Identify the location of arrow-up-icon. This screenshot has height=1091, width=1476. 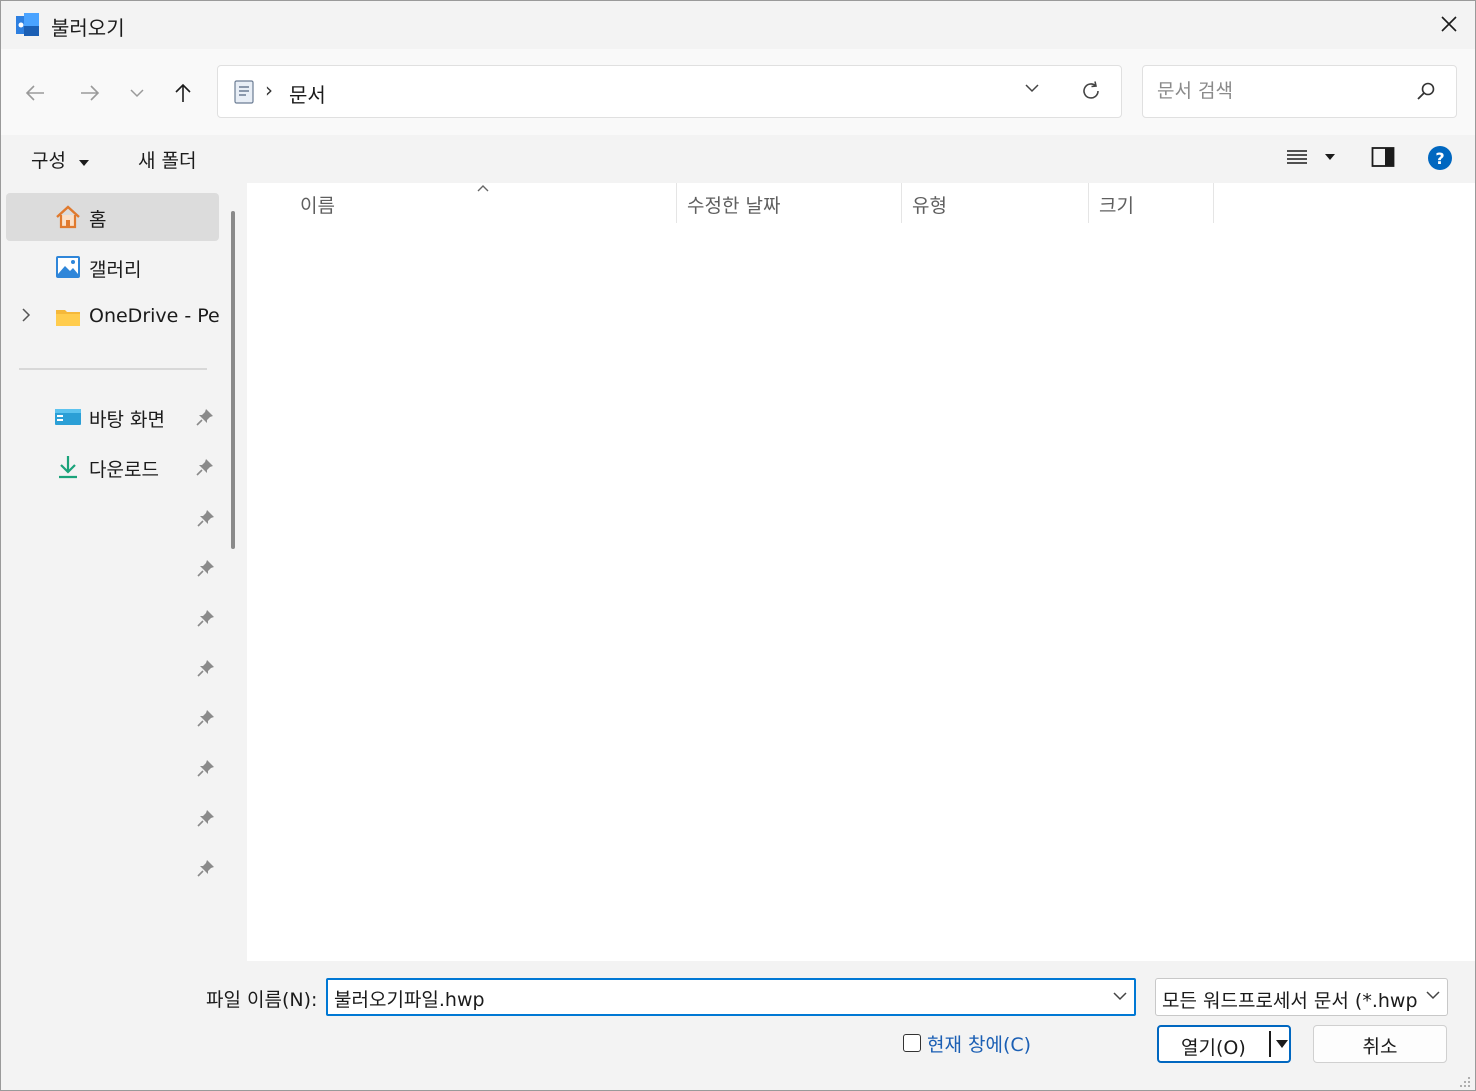
(183, 92).